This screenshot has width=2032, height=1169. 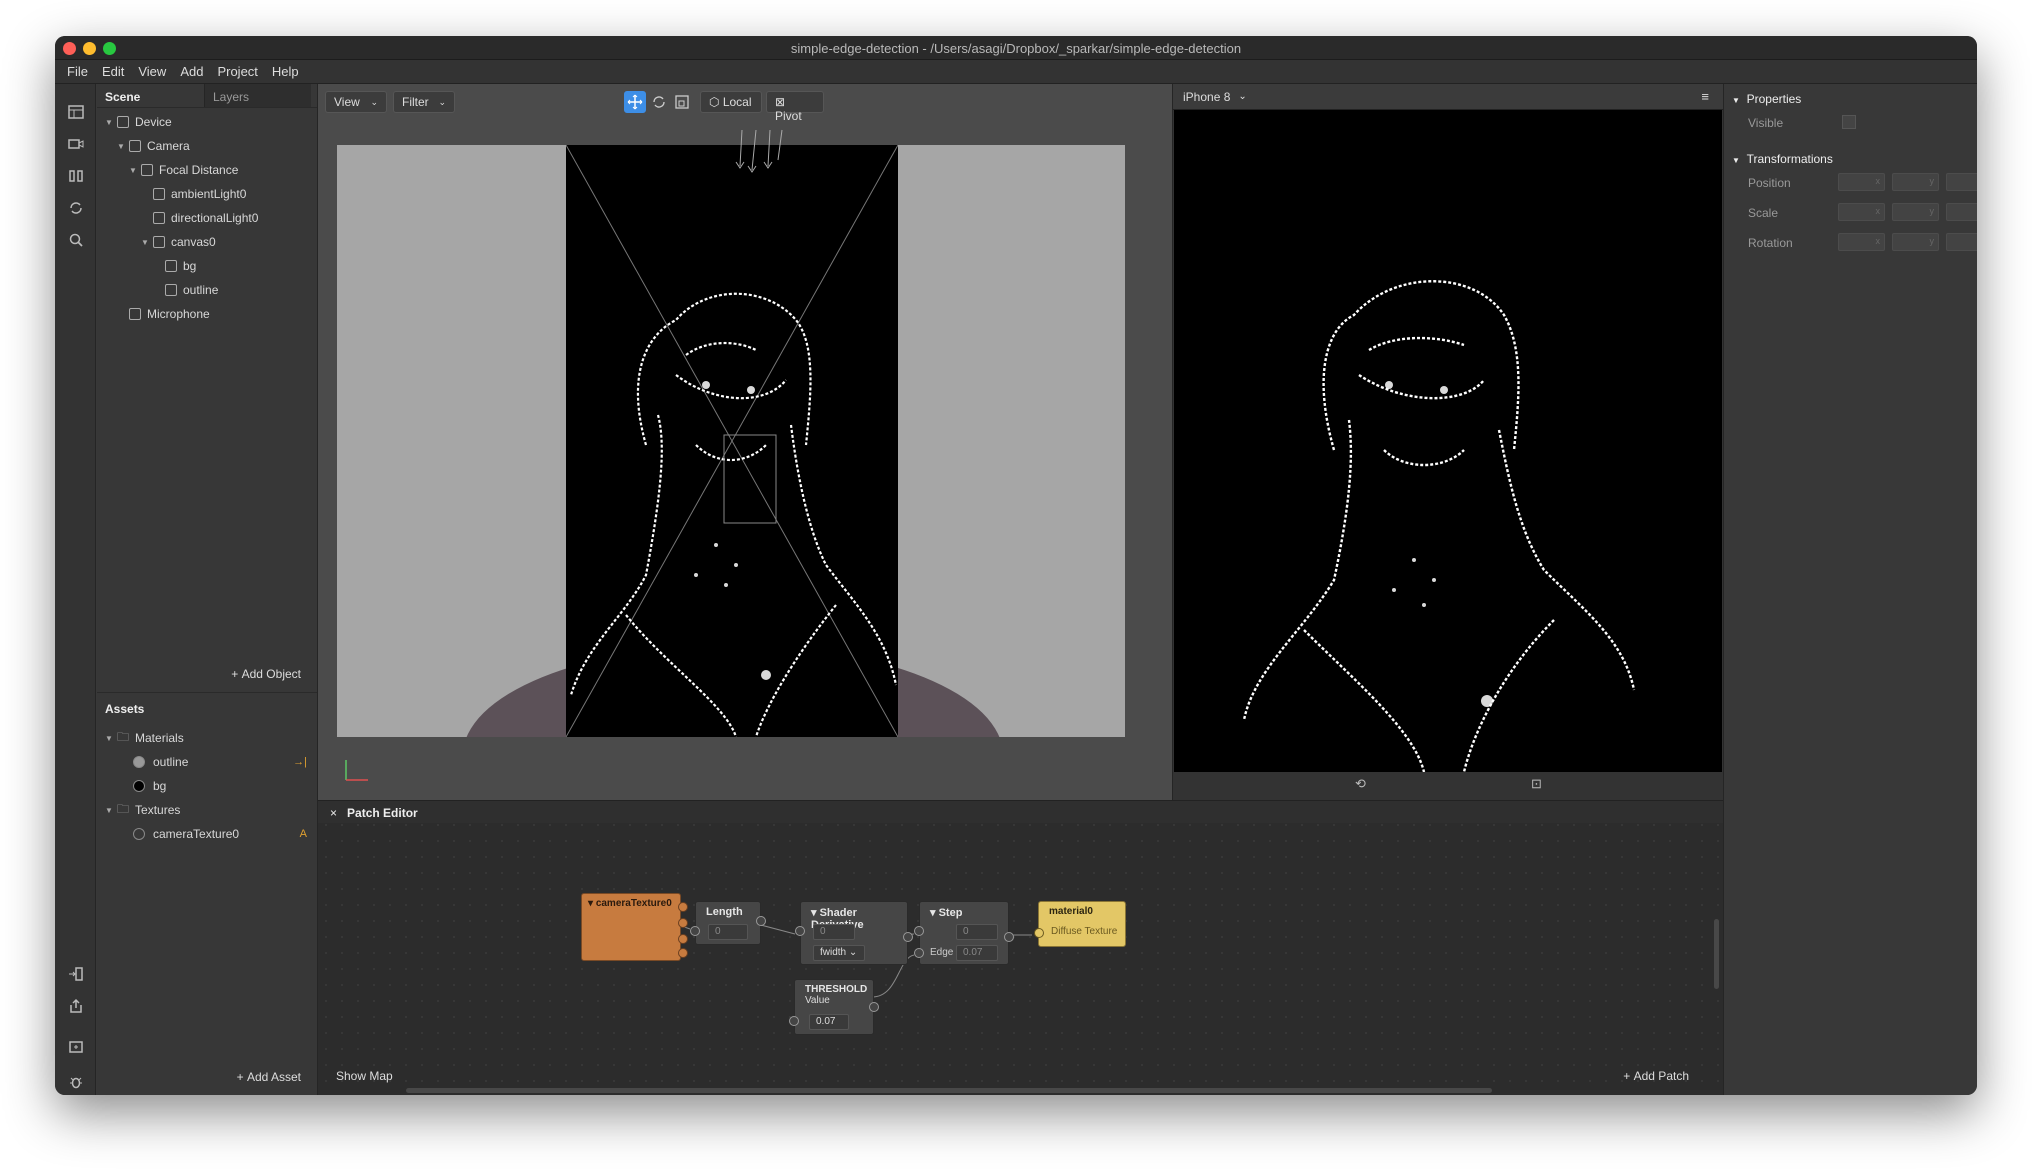 What do you see at coordinates (635, 102) in the screenshot?
I see `move-tool-button` at bounding box center [635, 102].